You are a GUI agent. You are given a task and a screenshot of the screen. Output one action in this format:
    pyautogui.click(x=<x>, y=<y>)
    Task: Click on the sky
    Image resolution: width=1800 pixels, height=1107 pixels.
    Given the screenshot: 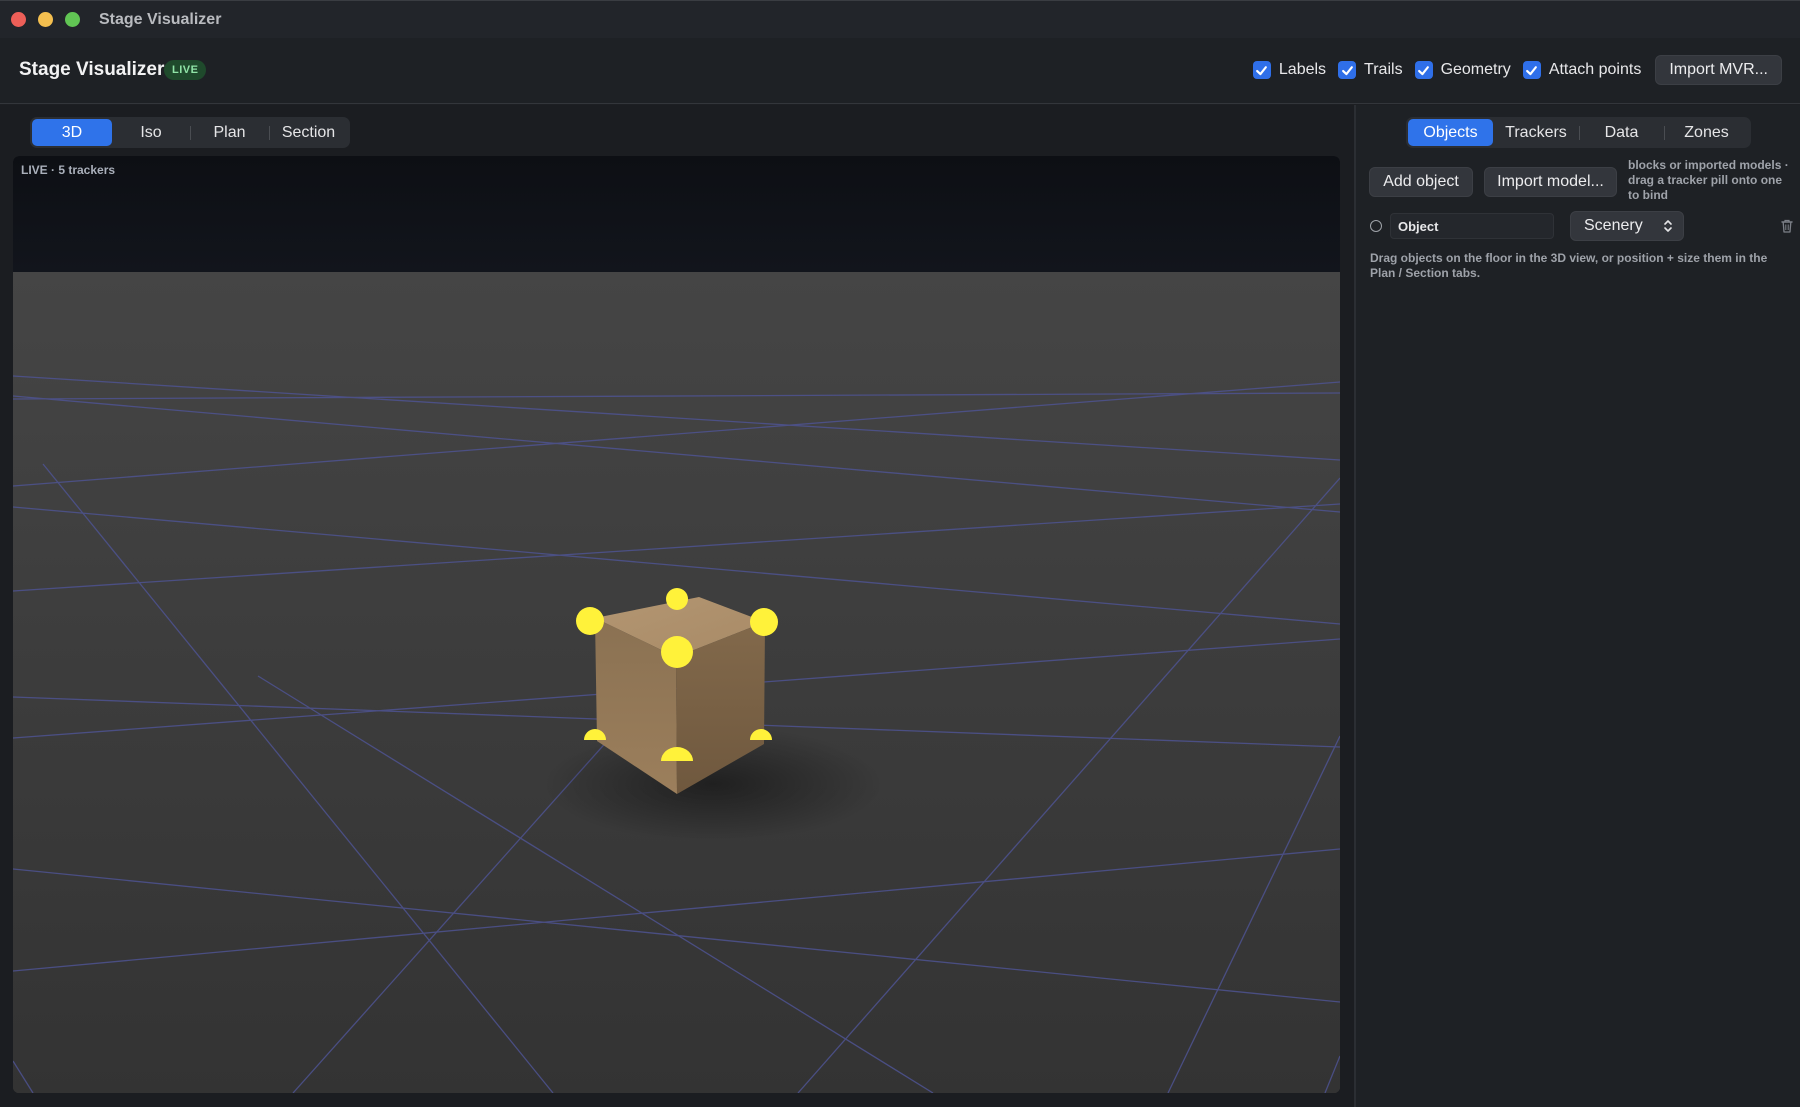 What is the action you would take?
    pyautogui.click(x=676, y=214)
    